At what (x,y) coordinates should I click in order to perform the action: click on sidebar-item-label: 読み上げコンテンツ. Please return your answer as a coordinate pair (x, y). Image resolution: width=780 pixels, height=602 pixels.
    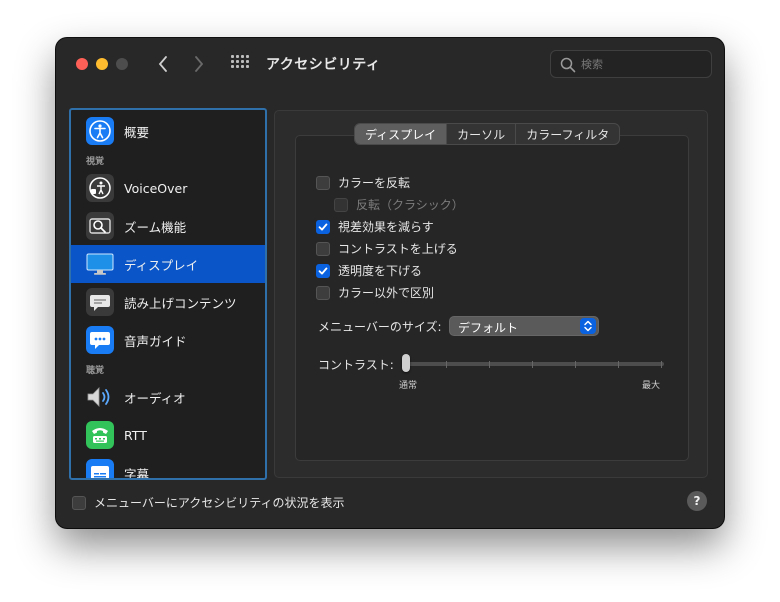
    Looking at the image, I should click on (180, 303).